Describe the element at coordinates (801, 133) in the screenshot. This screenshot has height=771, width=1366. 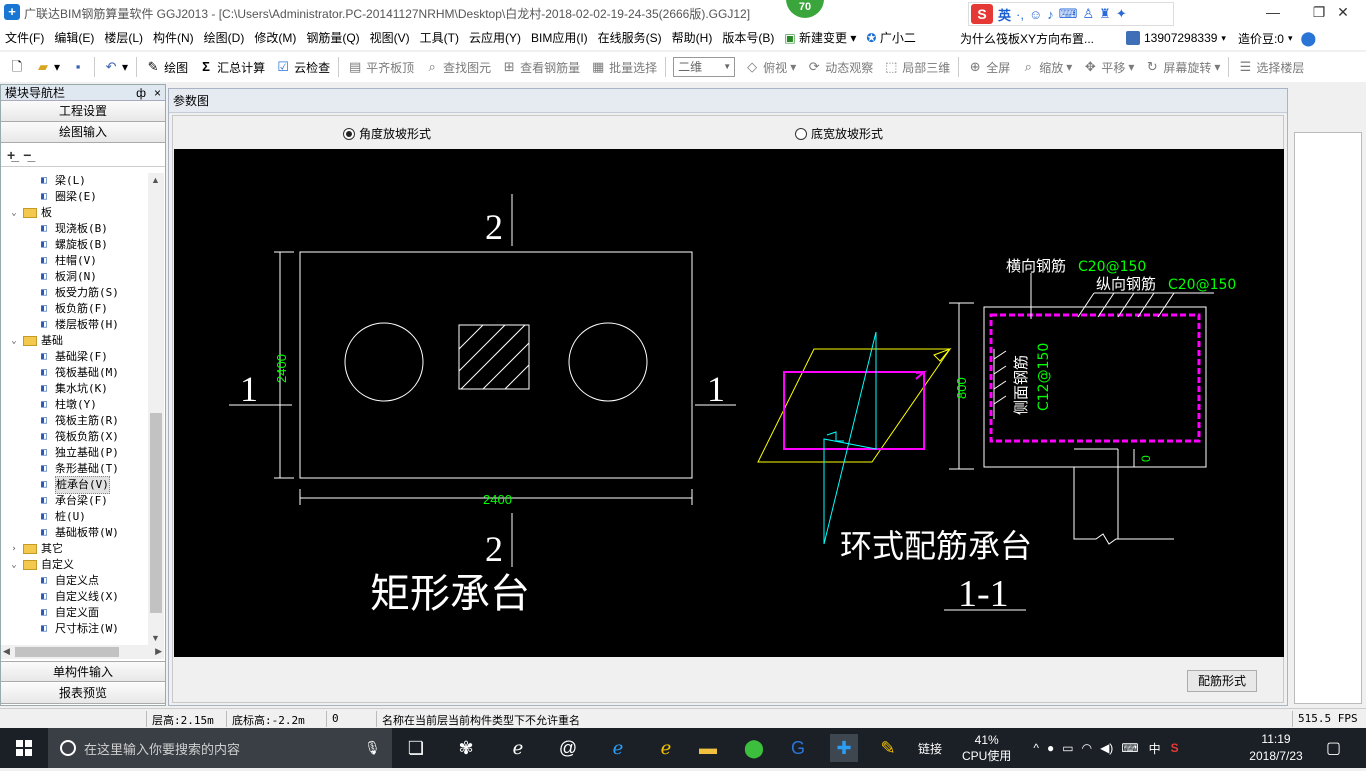
I see `radio-bottom-width-dot` at that location.